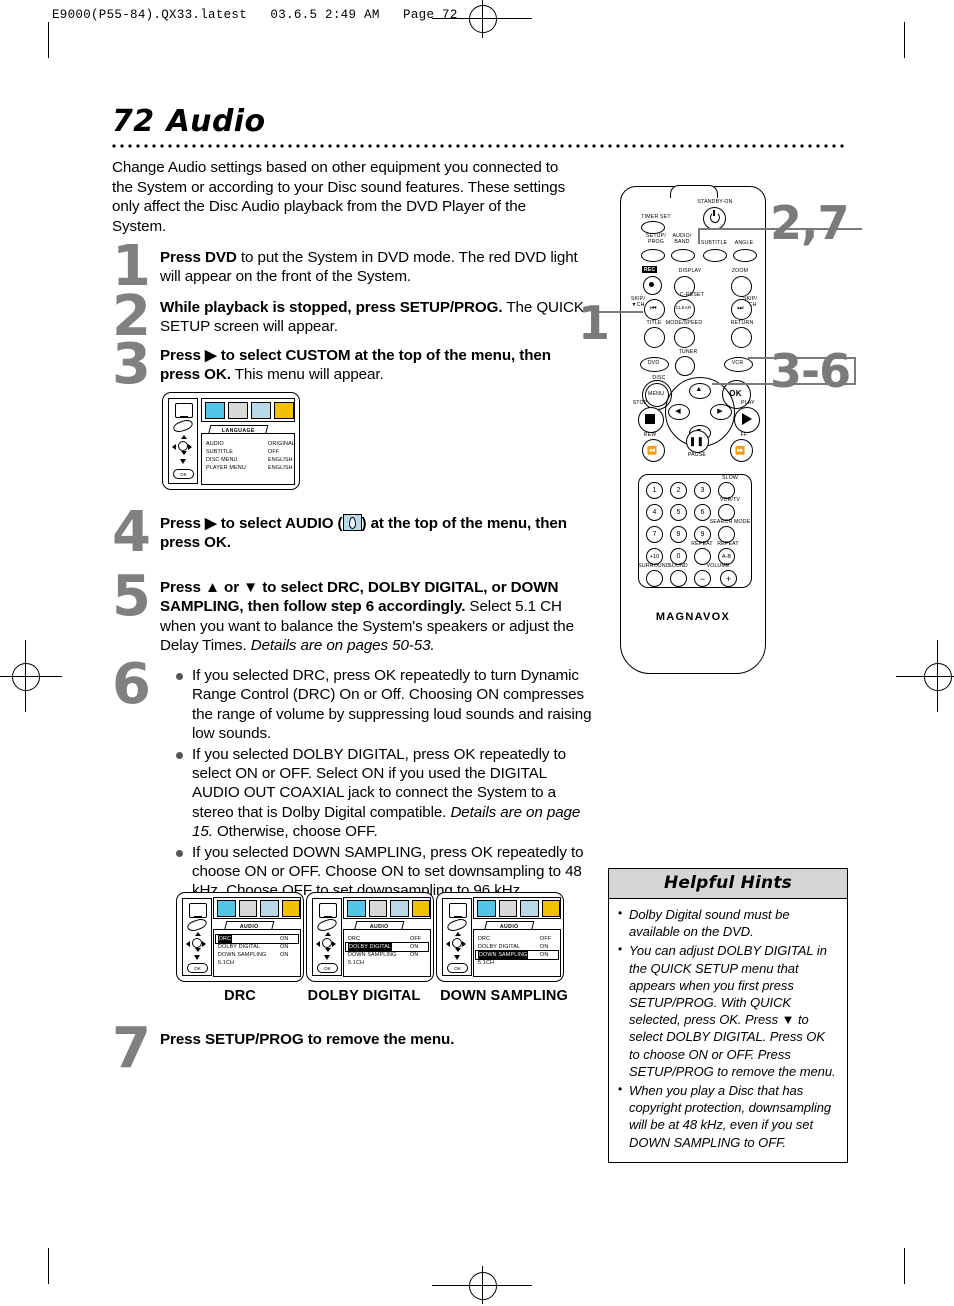 The width and height of the screenshot is (954, 1306). What do you see at coordinates (387, 963) in the screenshot?
I see `osd-row: 5.1CH` at bounding box center [387, 963].